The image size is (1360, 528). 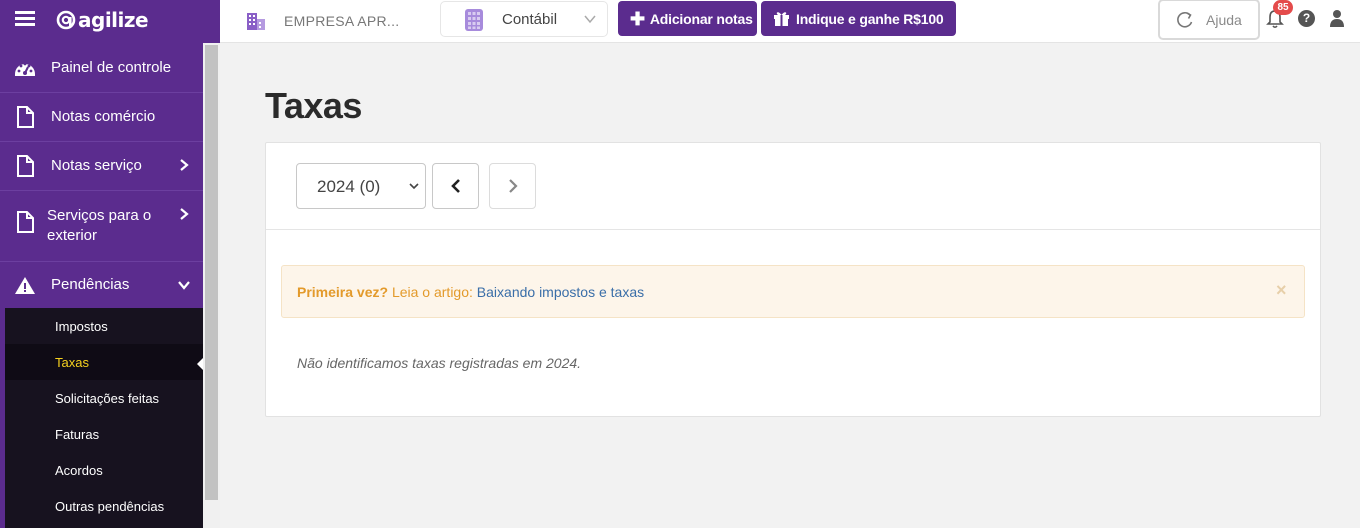 What do you see at coordinates (109, 506) in the screenshot?
I see `submenu-item-outras-pendencias: Outras pendências` at bounding box center [109, 506].